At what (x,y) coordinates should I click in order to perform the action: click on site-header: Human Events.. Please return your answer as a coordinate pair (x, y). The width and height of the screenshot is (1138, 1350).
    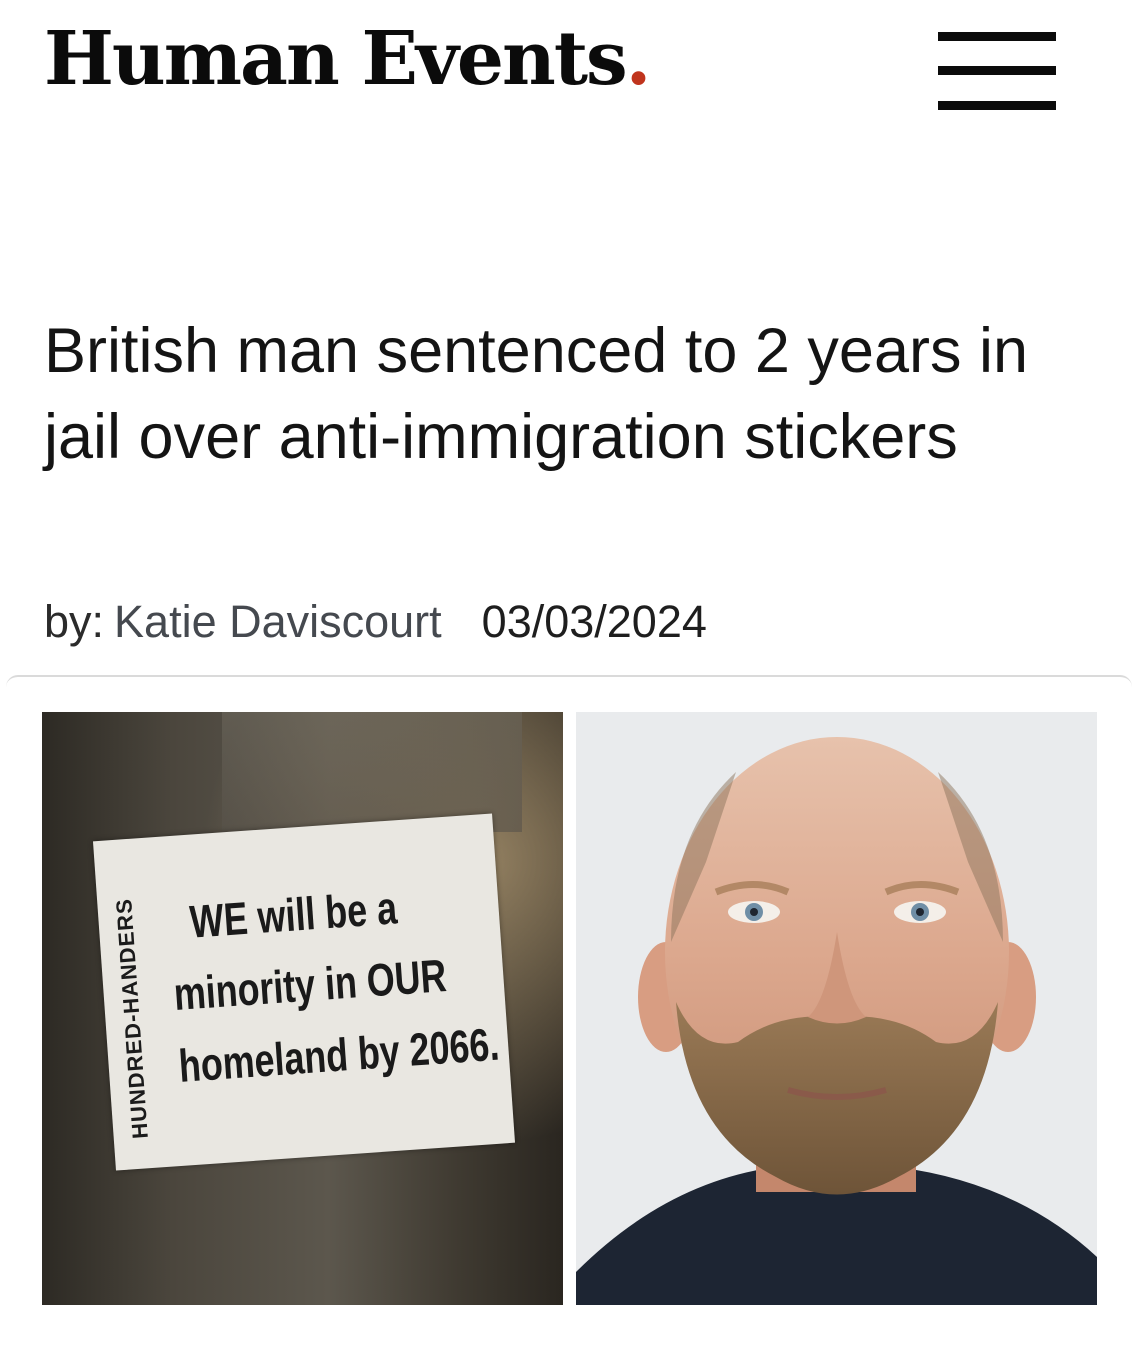
    Looking at the image, I should click on (569, 75).